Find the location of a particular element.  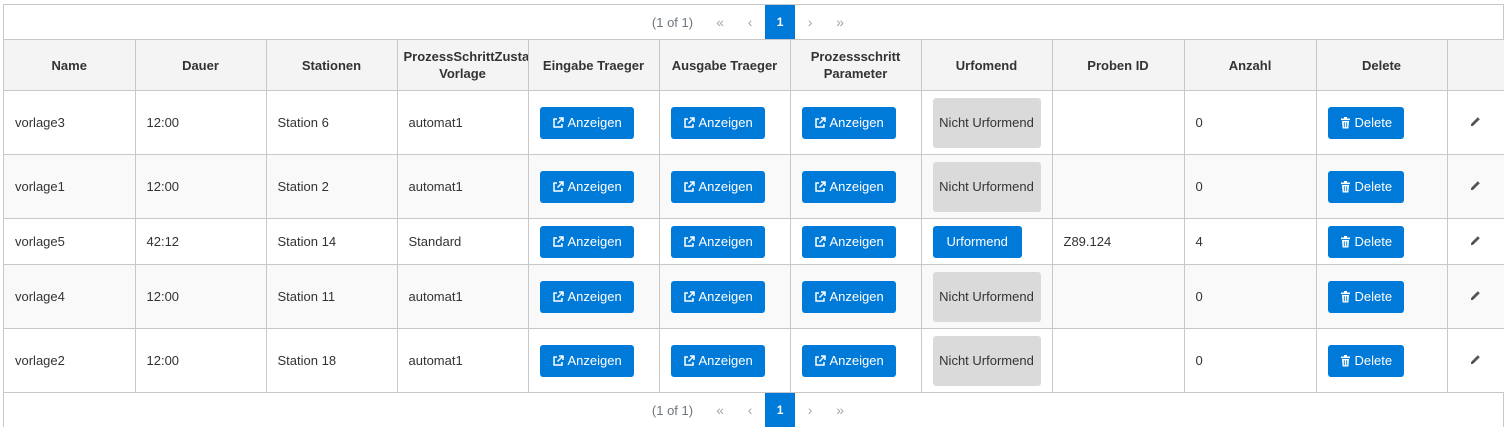

double-chevron-left-icon: « is located at coordinates (720, 410).